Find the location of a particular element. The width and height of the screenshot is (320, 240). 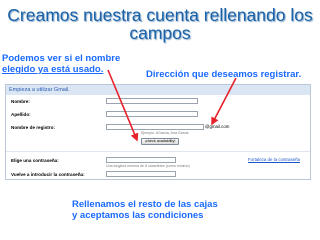

username-availability-note-line1: Podemos ver si el nombre is located at coordinates (61, 58).